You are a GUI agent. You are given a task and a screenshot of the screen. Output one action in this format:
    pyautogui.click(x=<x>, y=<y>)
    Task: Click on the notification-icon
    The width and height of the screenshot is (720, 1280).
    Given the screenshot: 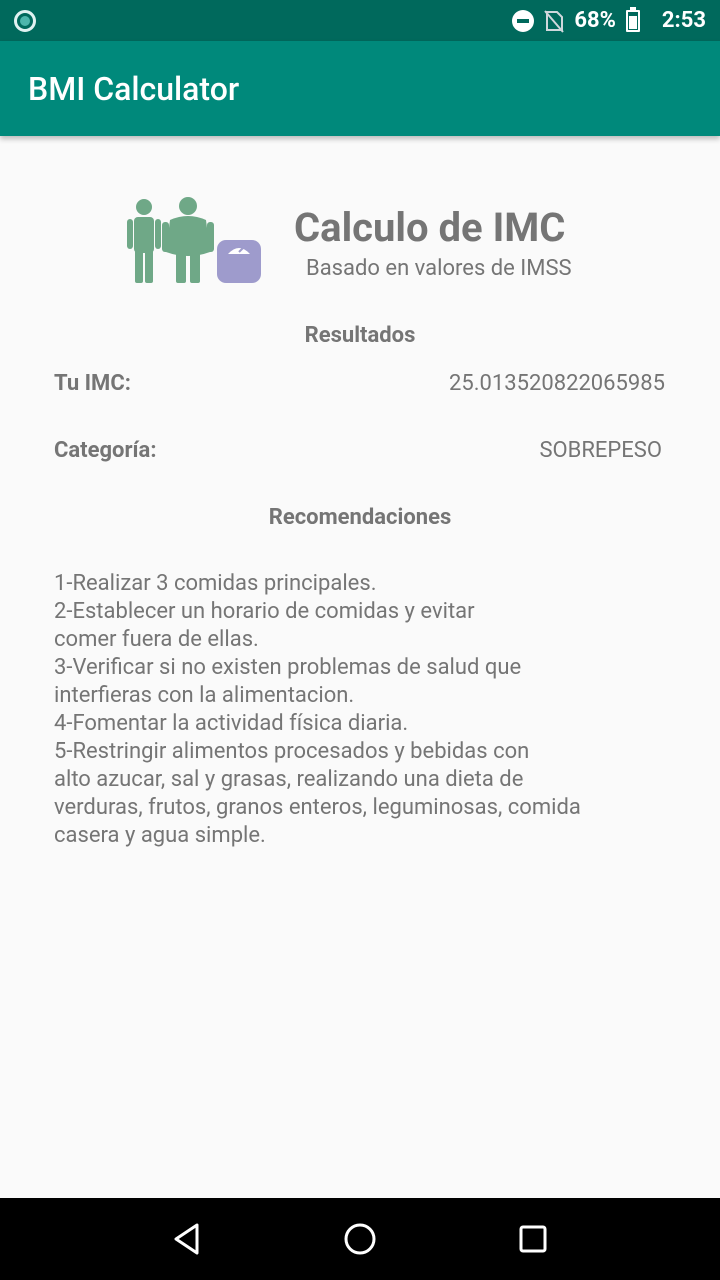 What is the action you would take?
    pyautogui.click(x=25, y=20)
    